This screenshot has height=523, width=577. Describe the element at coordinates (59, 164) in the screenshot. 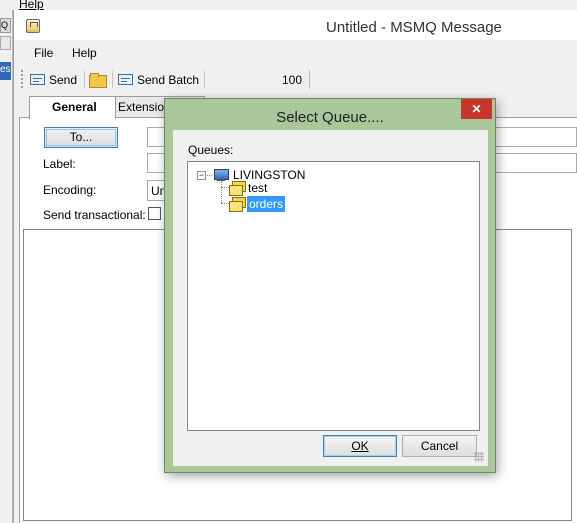

I see `label-caption: Label:` at that location.